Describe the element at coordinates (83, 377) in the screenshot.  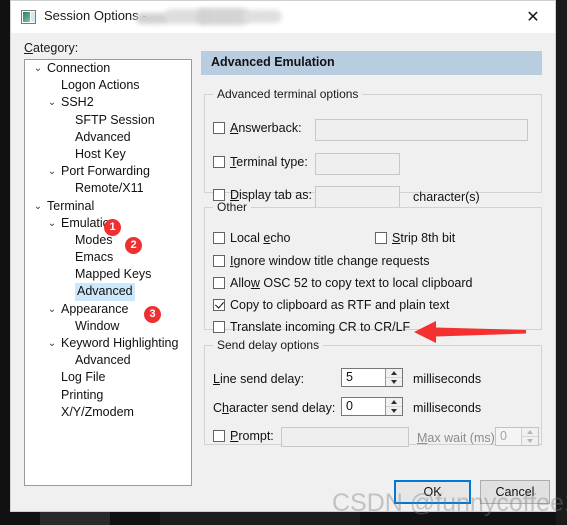
I see `tree-item-label: Log File` at that location.